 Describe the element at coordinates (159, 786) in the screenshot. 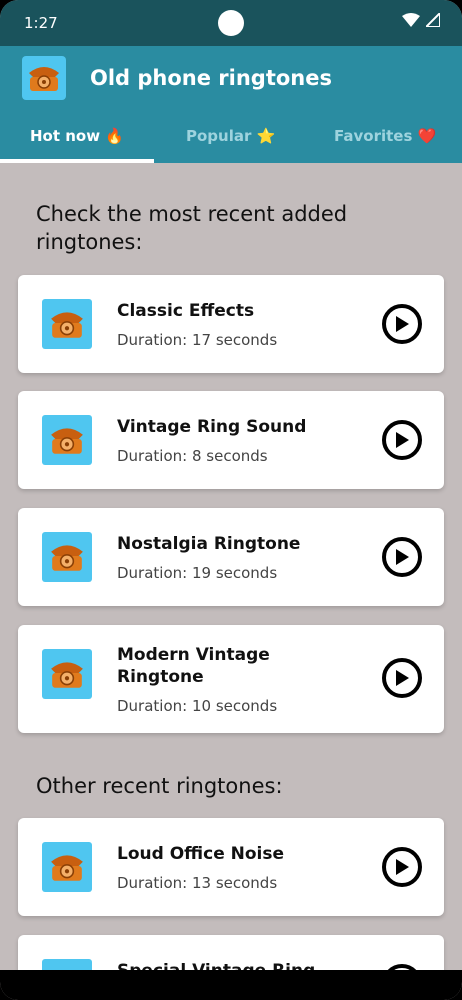

I see `section-title-other-recent: Other recent ringtones:` at that location.